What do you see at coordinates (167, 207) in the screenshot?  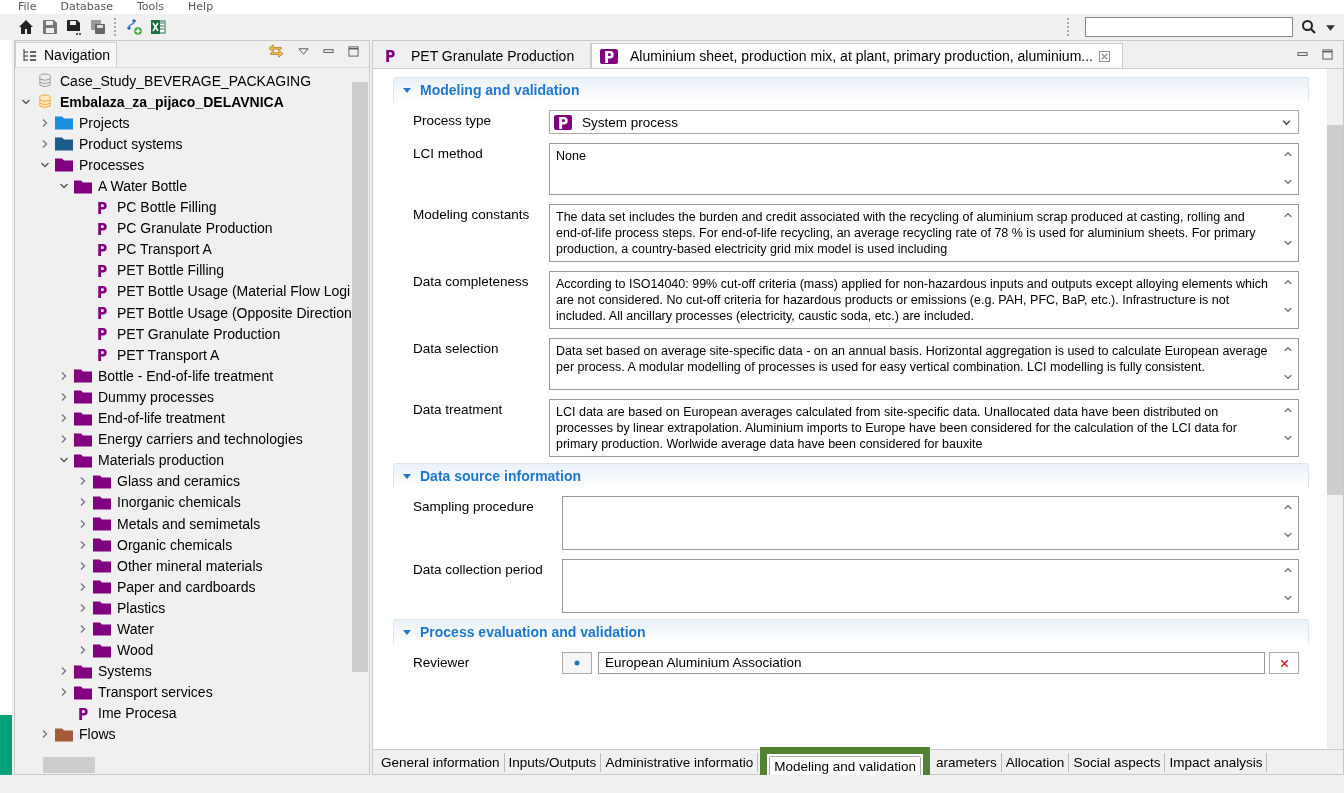 I see `tree-item: PC Bottle Filling` at bounding box center [167, 207].